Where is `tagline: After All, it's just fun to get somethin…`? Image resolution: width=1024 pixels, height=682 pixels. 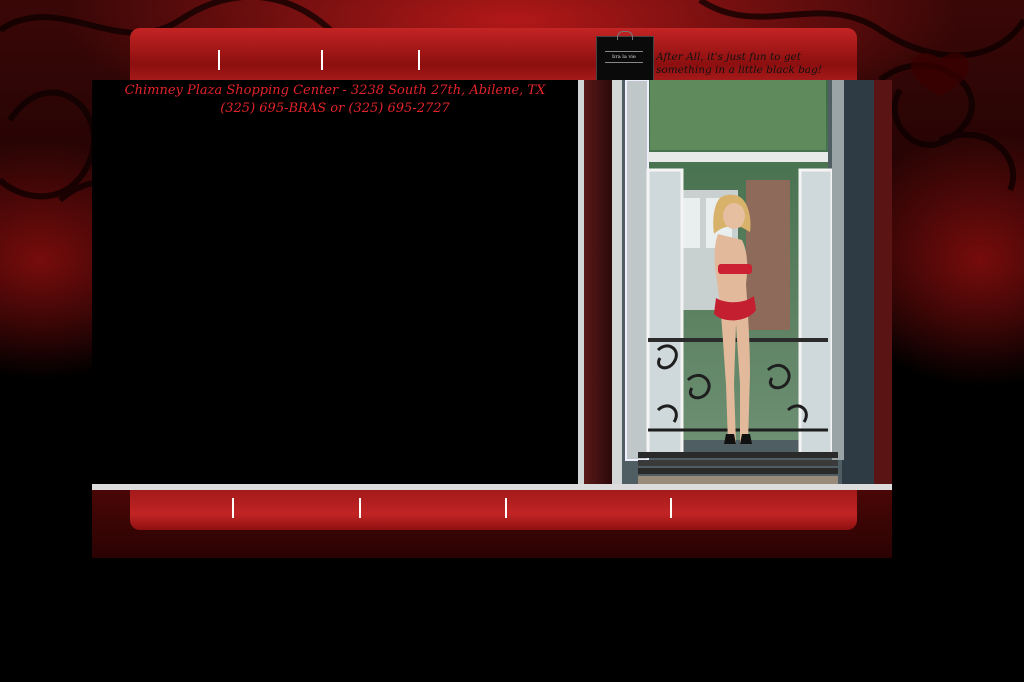
tagline: After All, it's just fun to get somethin… is located at coordinates (756, 64).